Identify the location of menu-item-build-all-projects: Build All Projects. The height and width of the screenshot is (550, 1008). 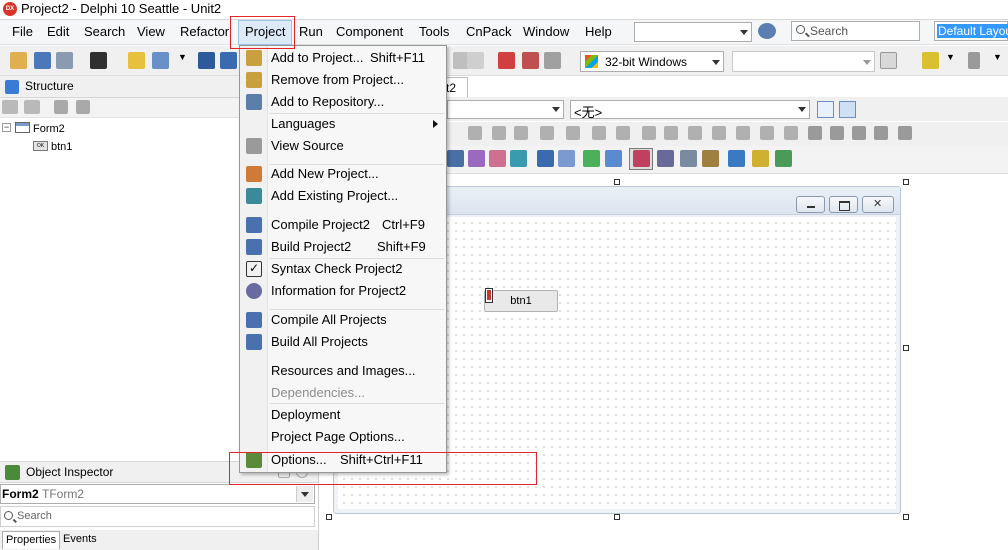
(343, 342).